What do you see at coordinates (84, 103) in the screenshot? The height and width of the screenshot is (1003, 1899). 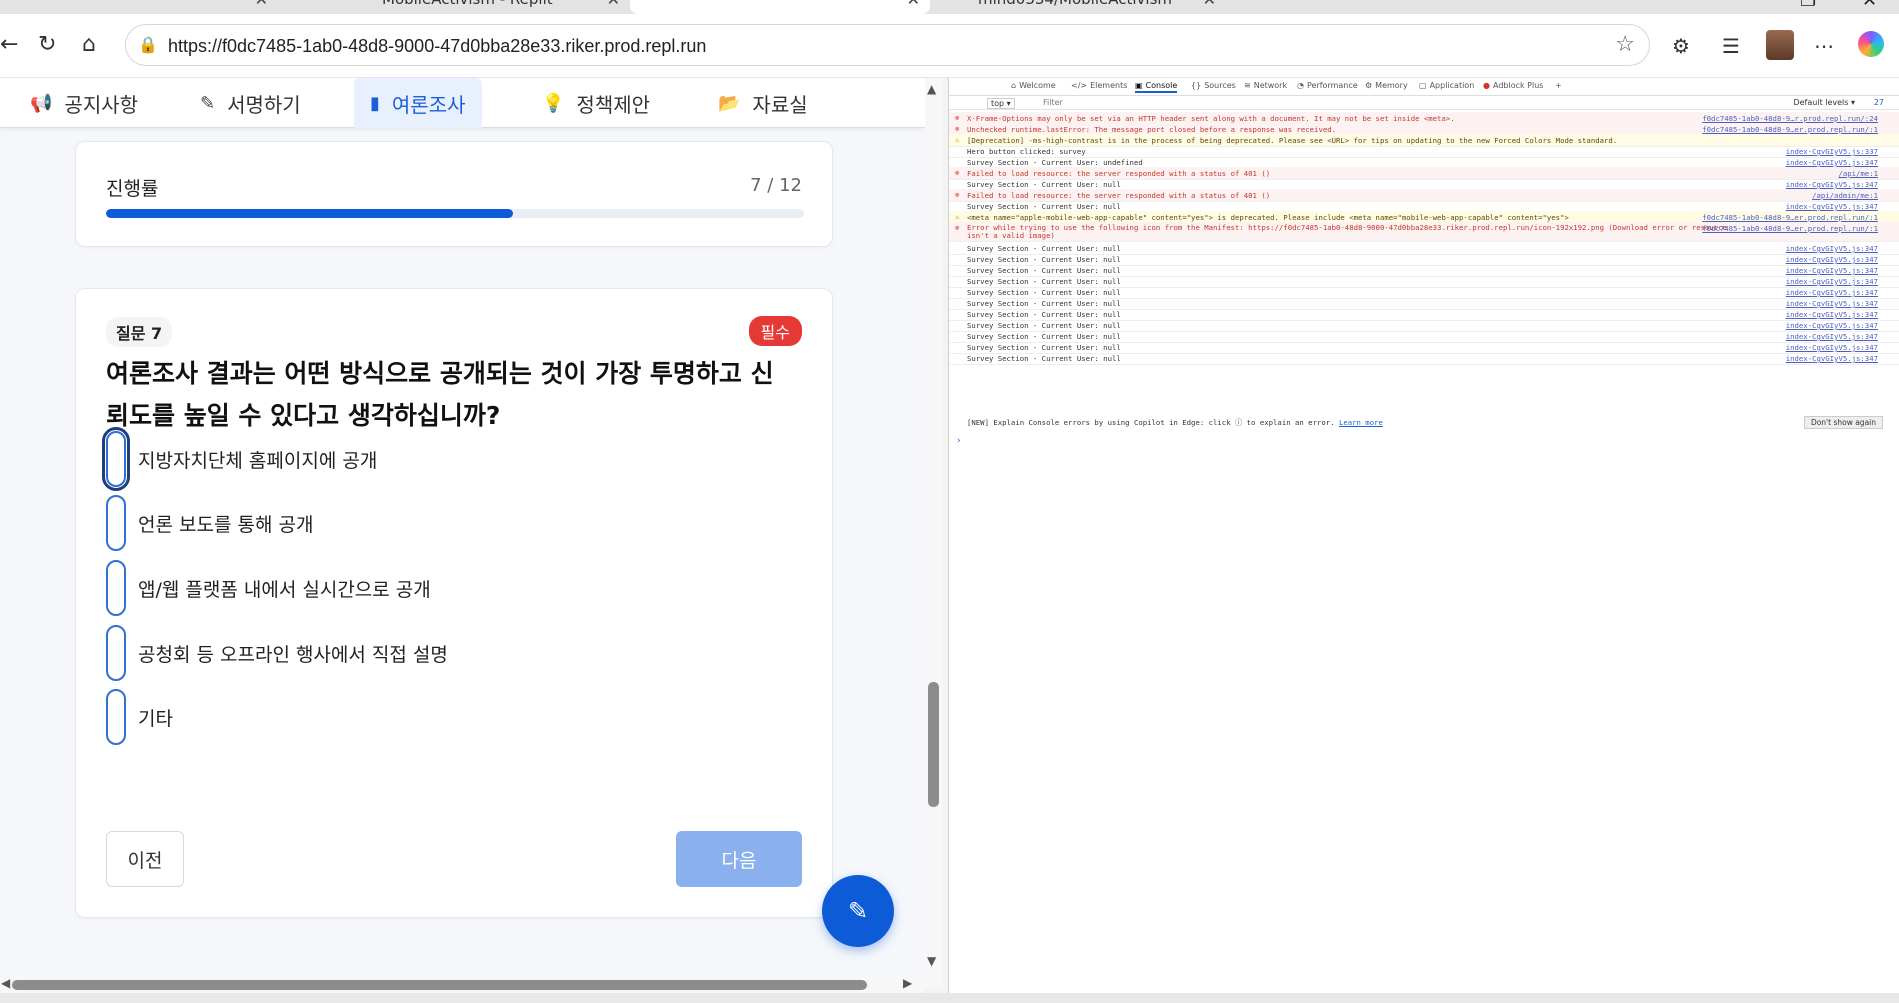 I see `nav-item-notices: 📢 공지사항` at bounding box center [84, 103].